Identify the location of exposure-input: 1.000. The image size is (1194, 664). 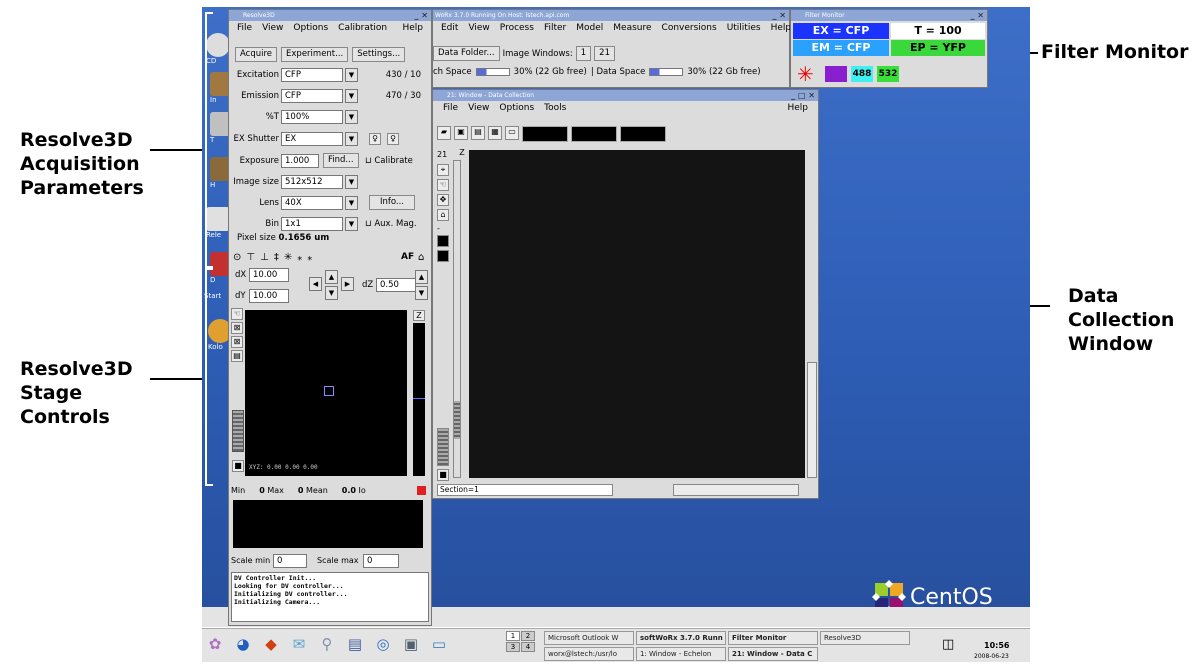
(300, 161).